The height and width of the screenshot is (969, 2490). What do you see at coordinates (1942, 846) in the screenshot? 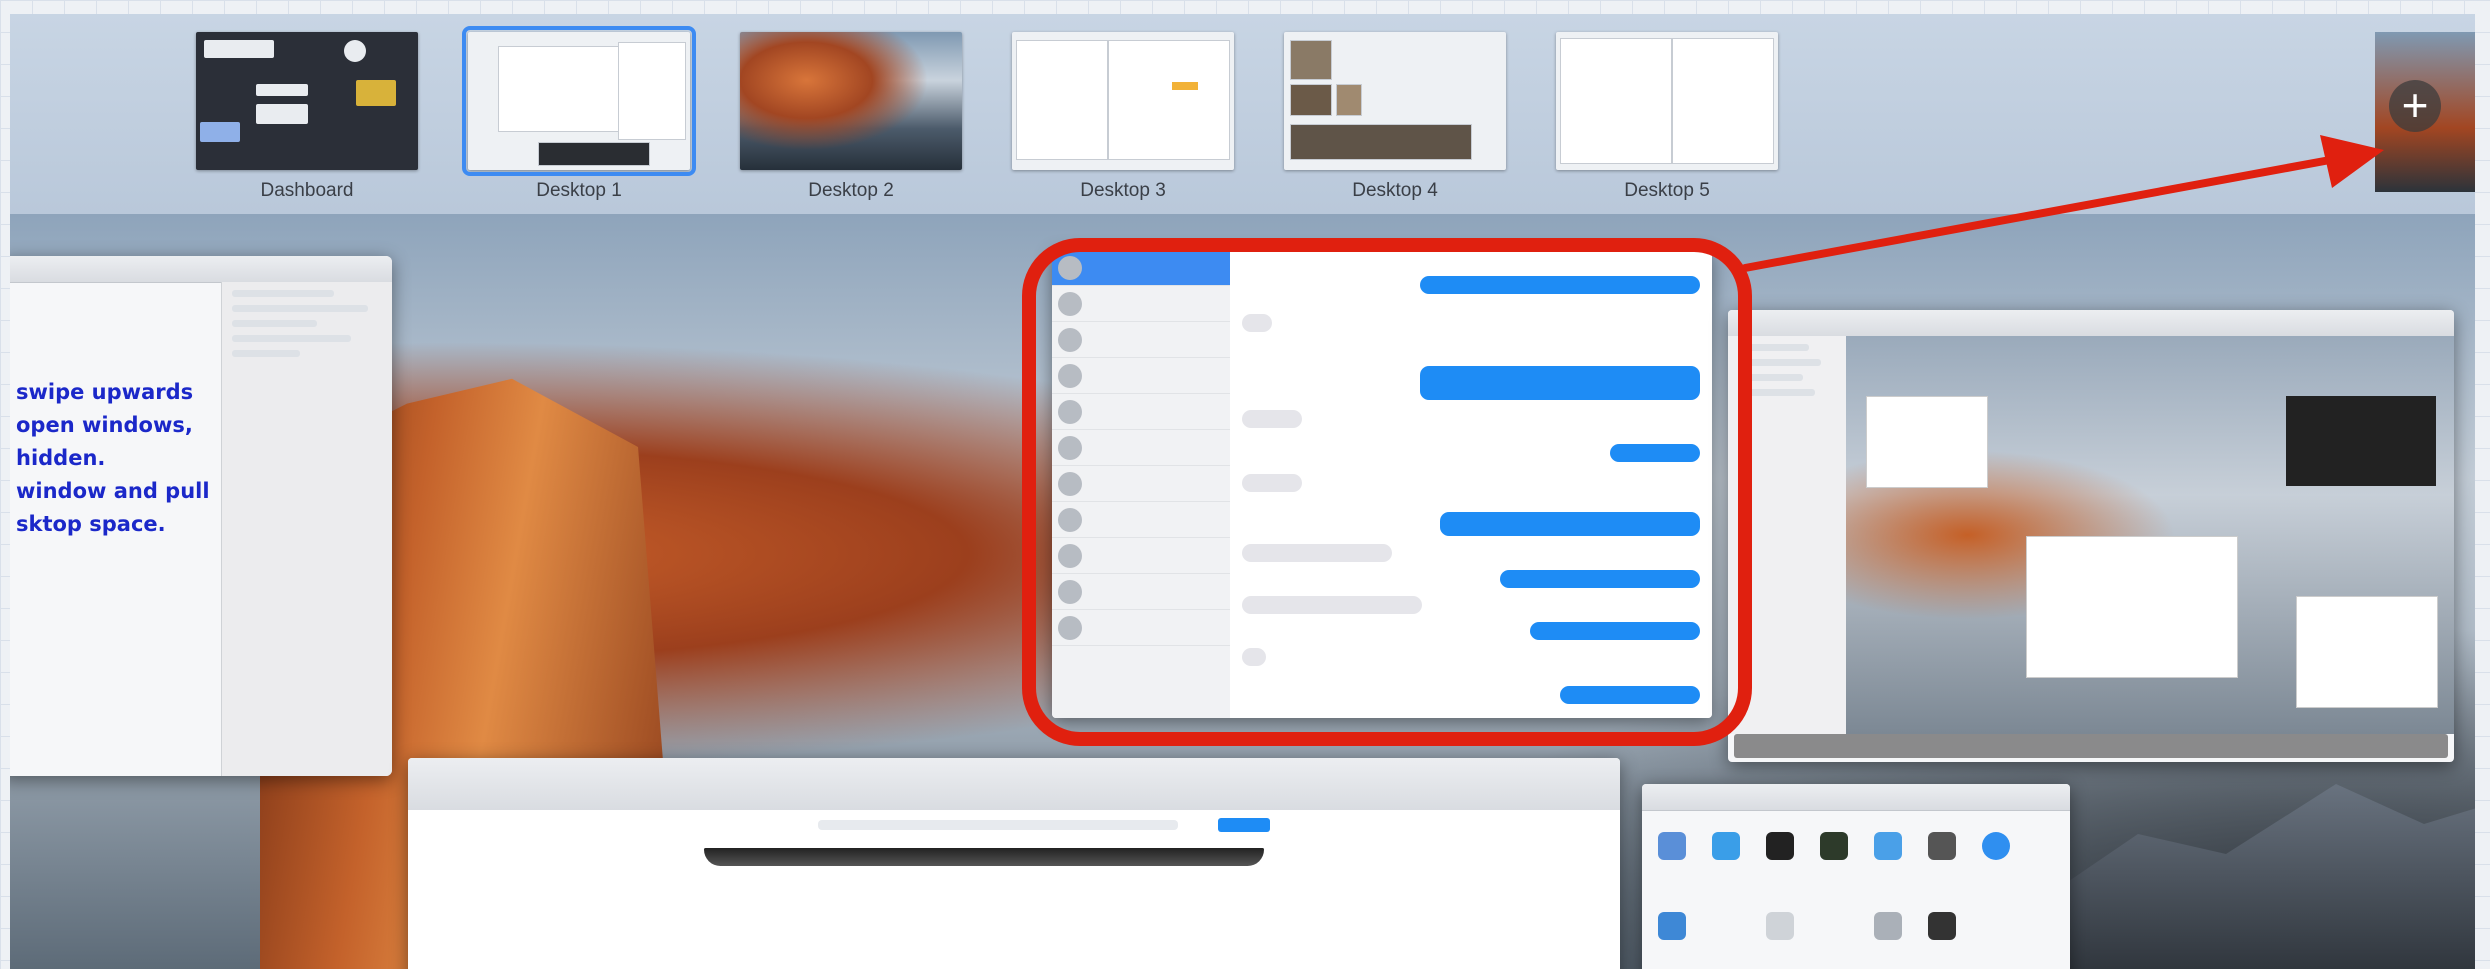
I see `security-pref-icon` at bounding box center [1942, 846].